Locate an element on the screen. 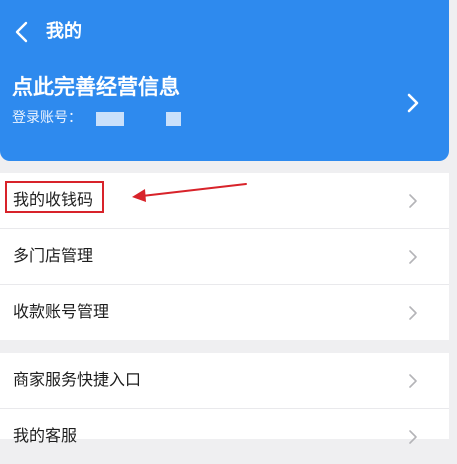  menu-item-label: 收款账号管理 is located at coordinates (61, 311).